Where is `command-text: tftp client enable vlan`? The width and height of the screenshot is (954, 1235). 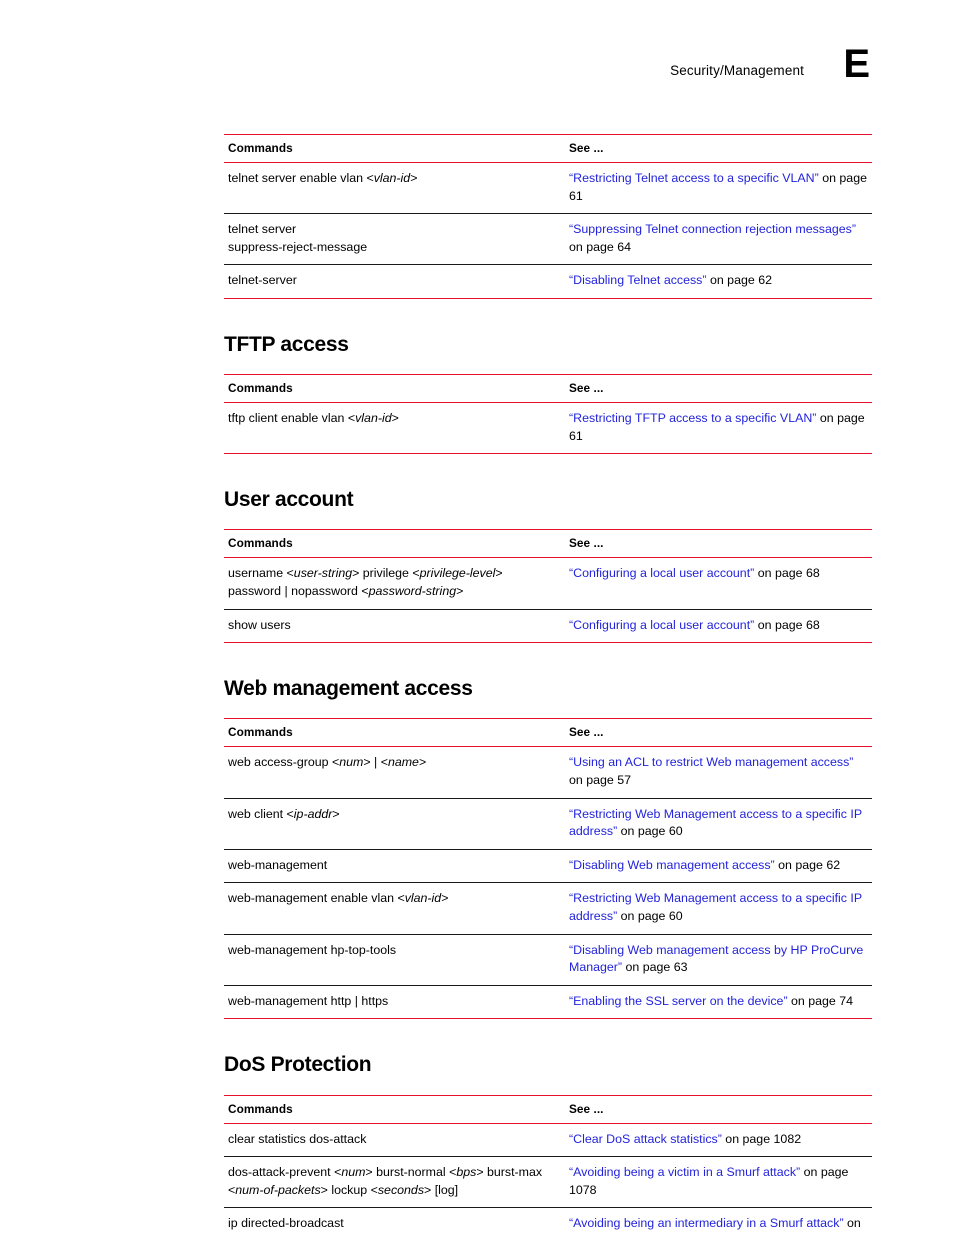
command-text: tftp client enable vlan is located at coordinates (288, 418).